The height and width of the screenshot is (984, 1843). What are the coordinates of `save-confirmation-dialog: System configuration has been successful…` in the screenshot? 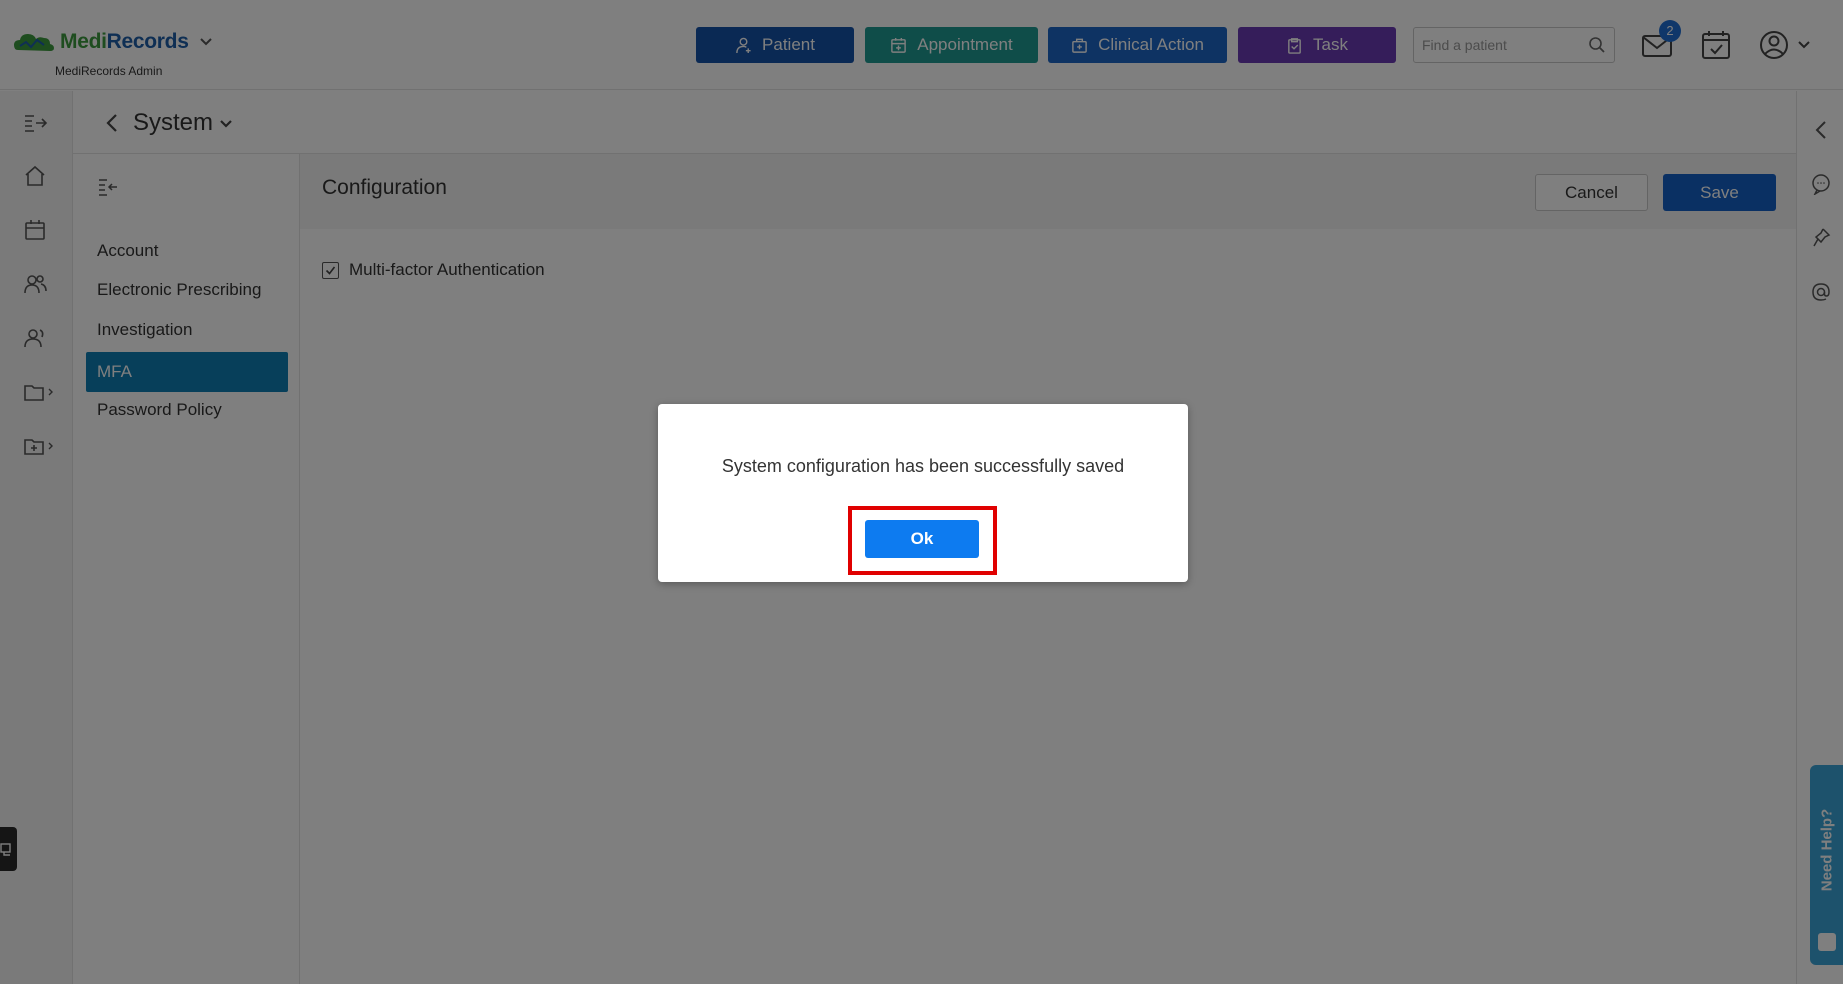 It's located at (923, 493).